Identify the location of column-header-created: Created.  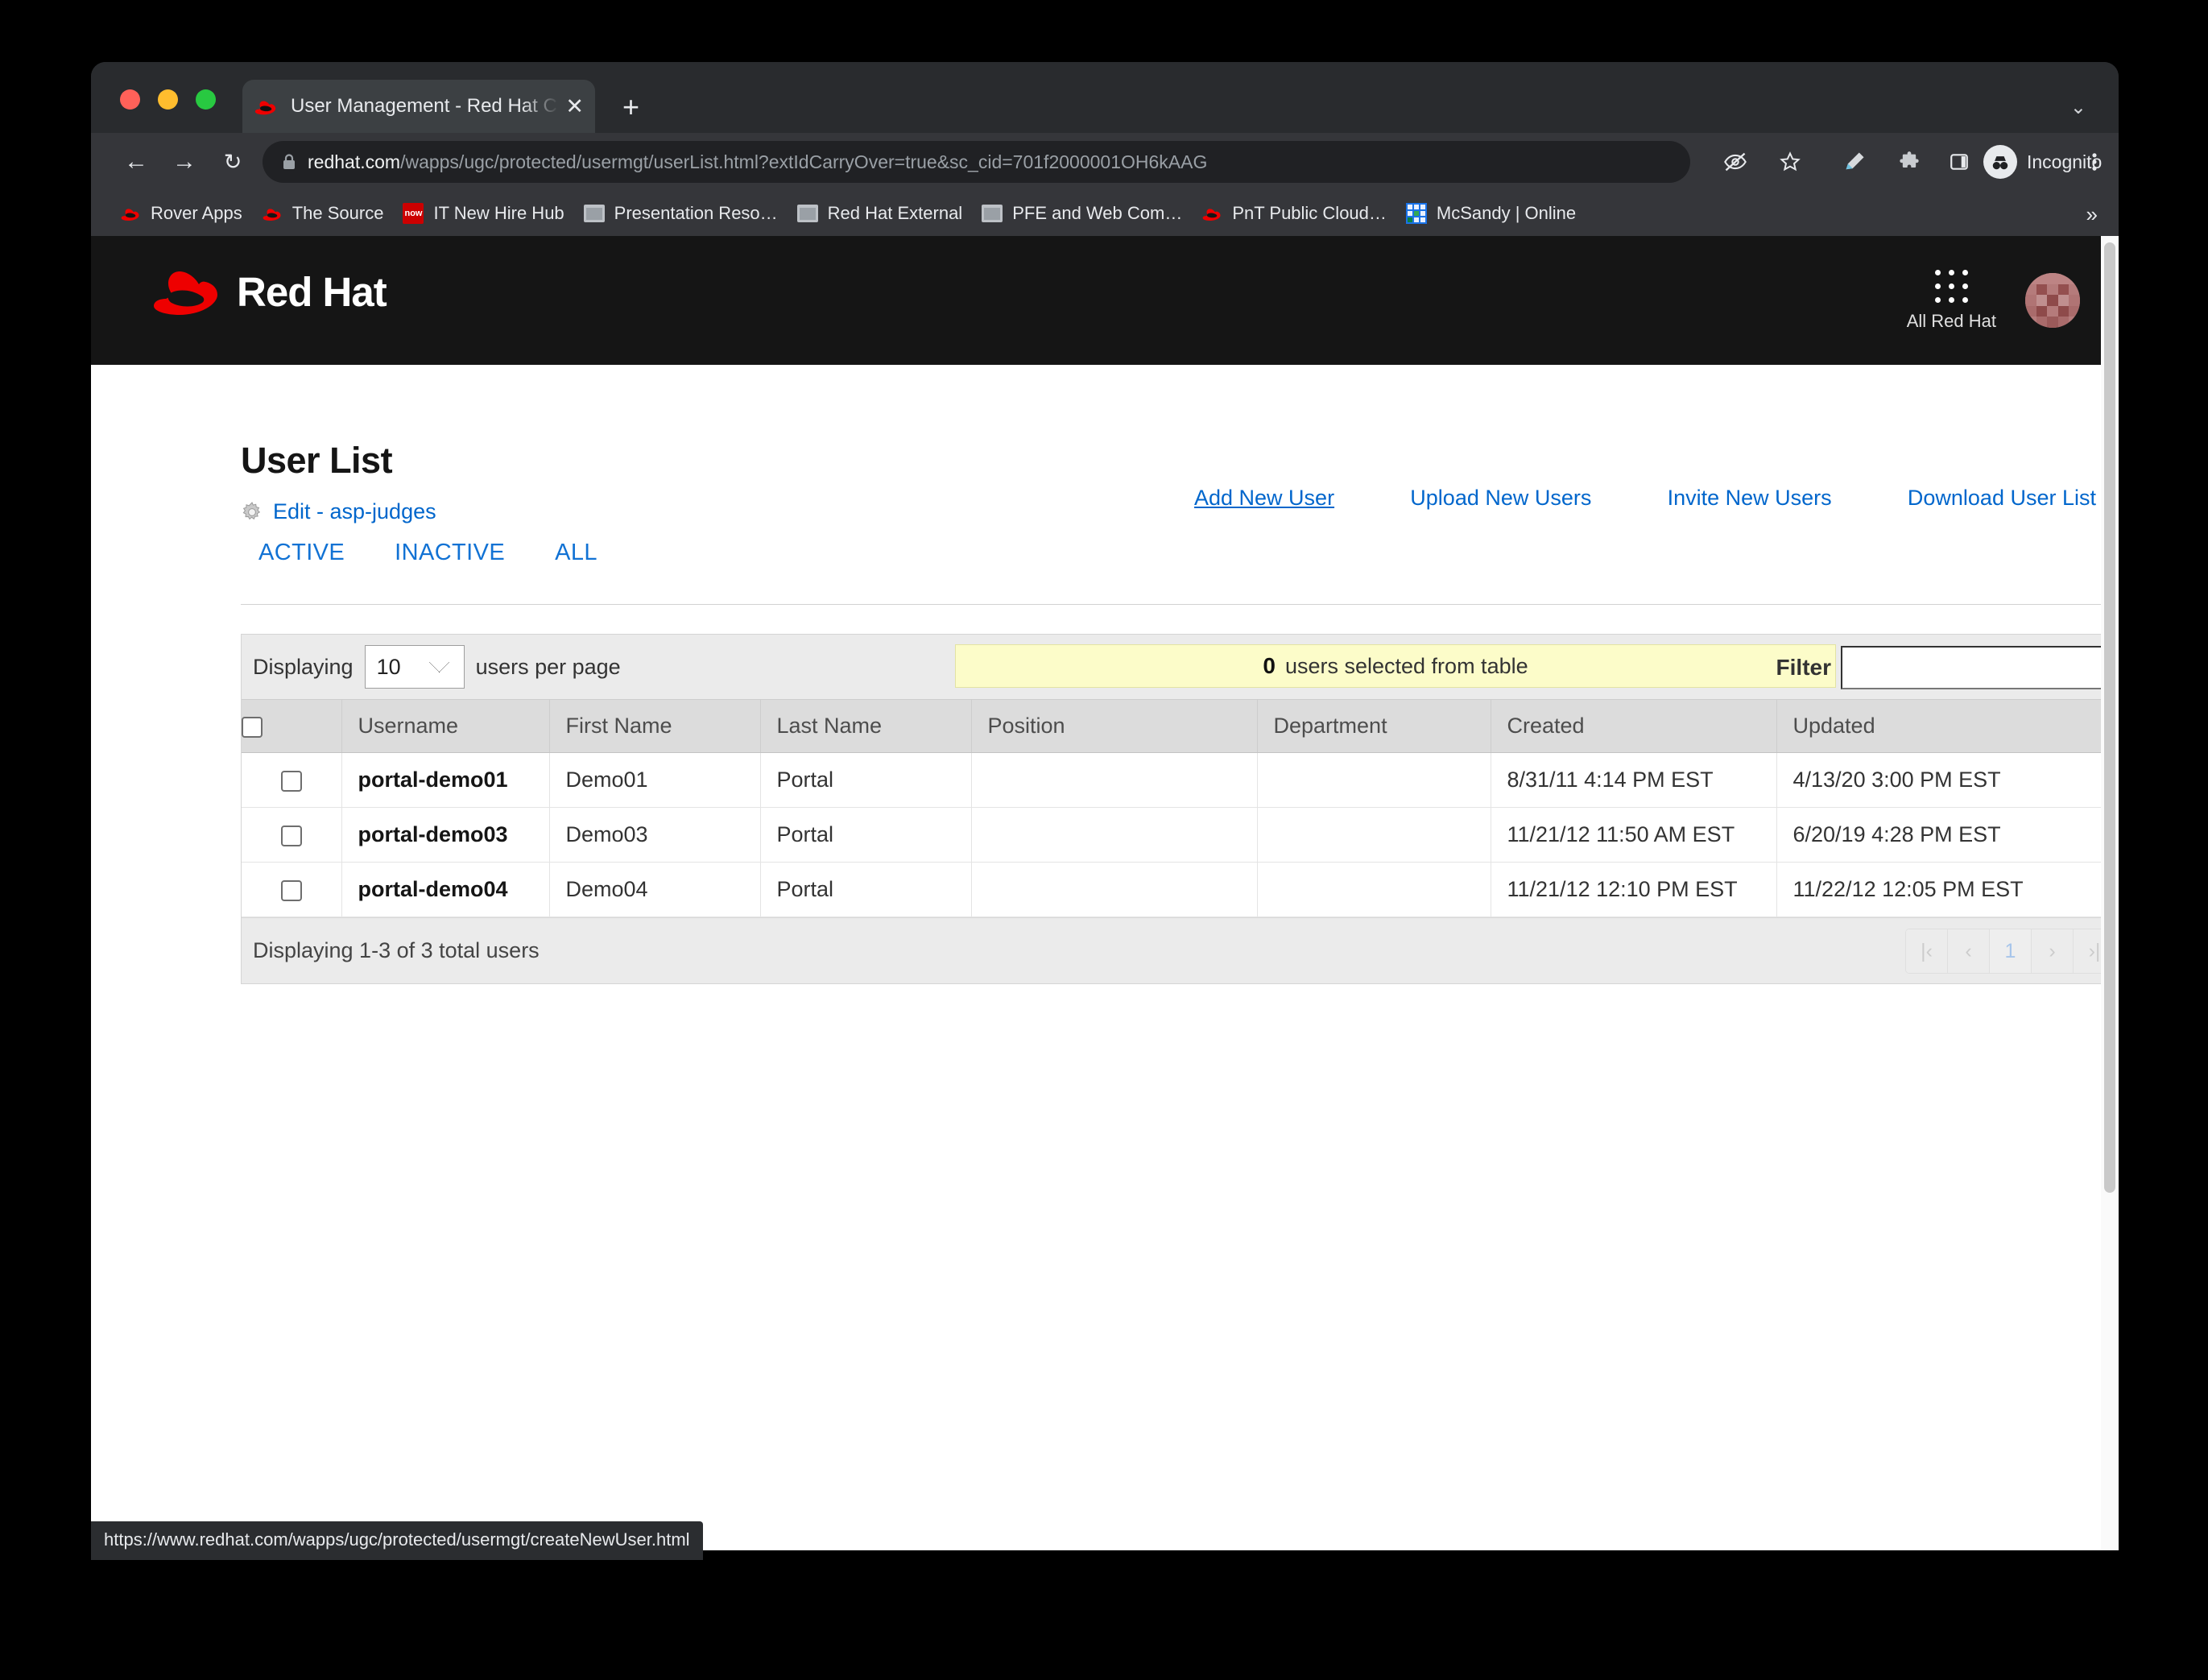
(1634, 726).